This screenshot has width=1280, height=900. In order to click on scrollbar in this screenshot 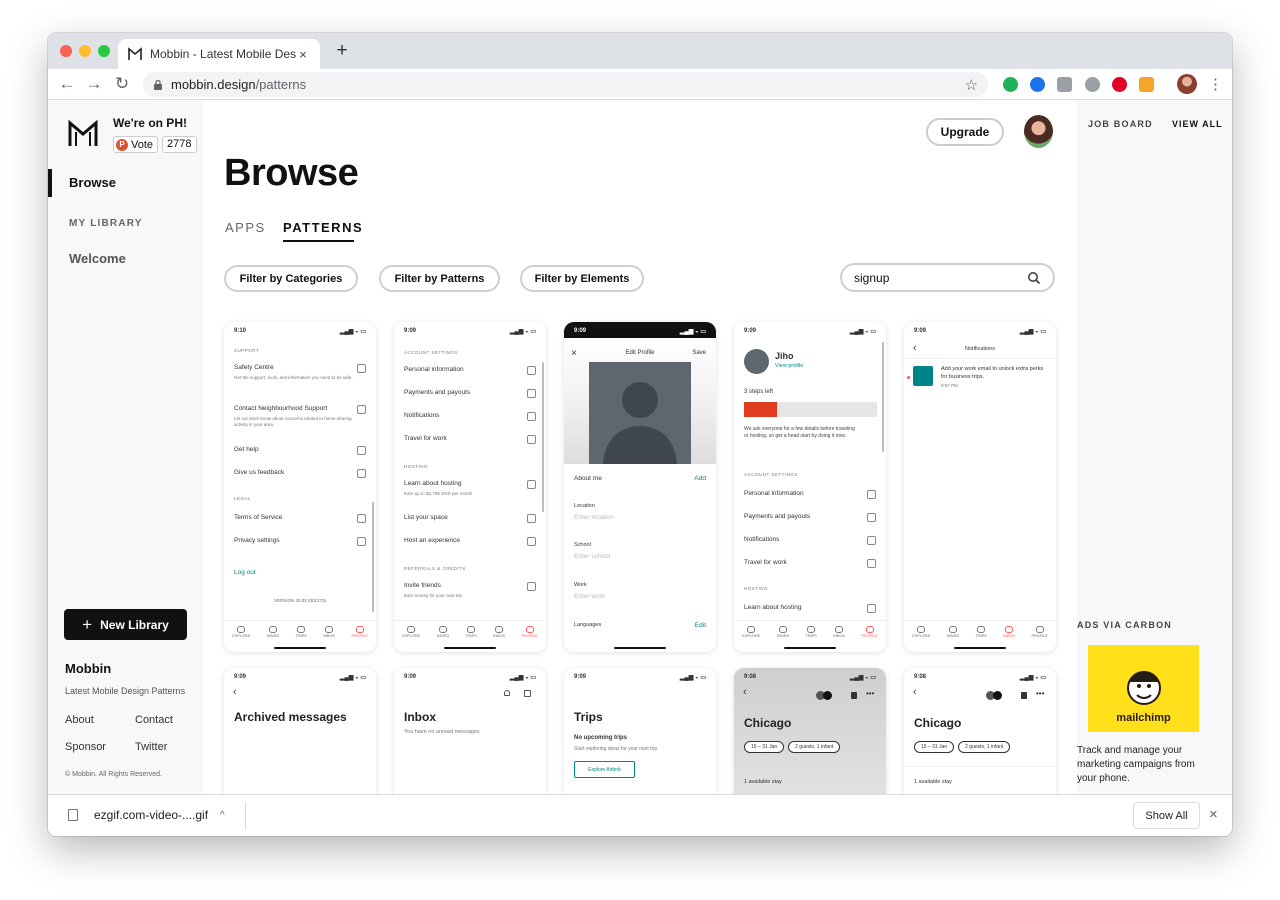, I will do `click(883, 397)`.